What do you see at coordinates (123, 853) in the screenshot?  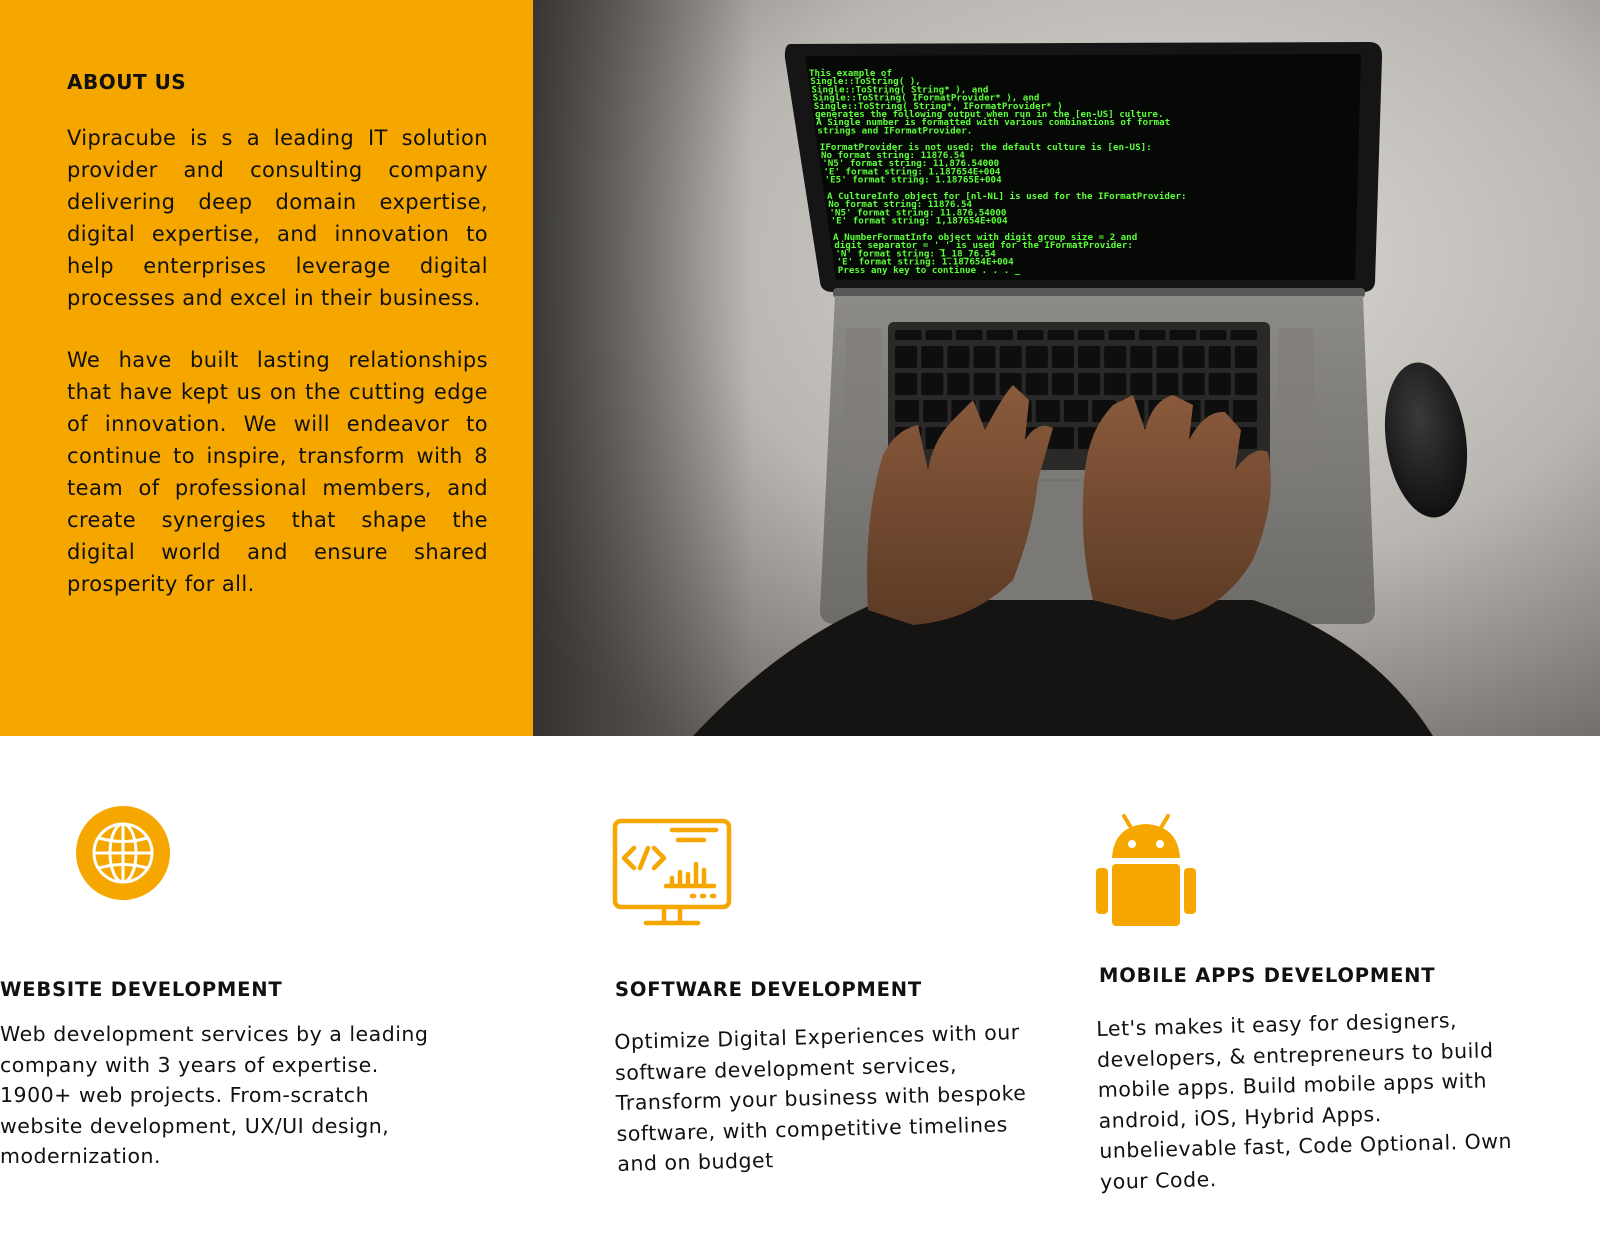 I see `globe-icon` at bounding box center [123, 853].